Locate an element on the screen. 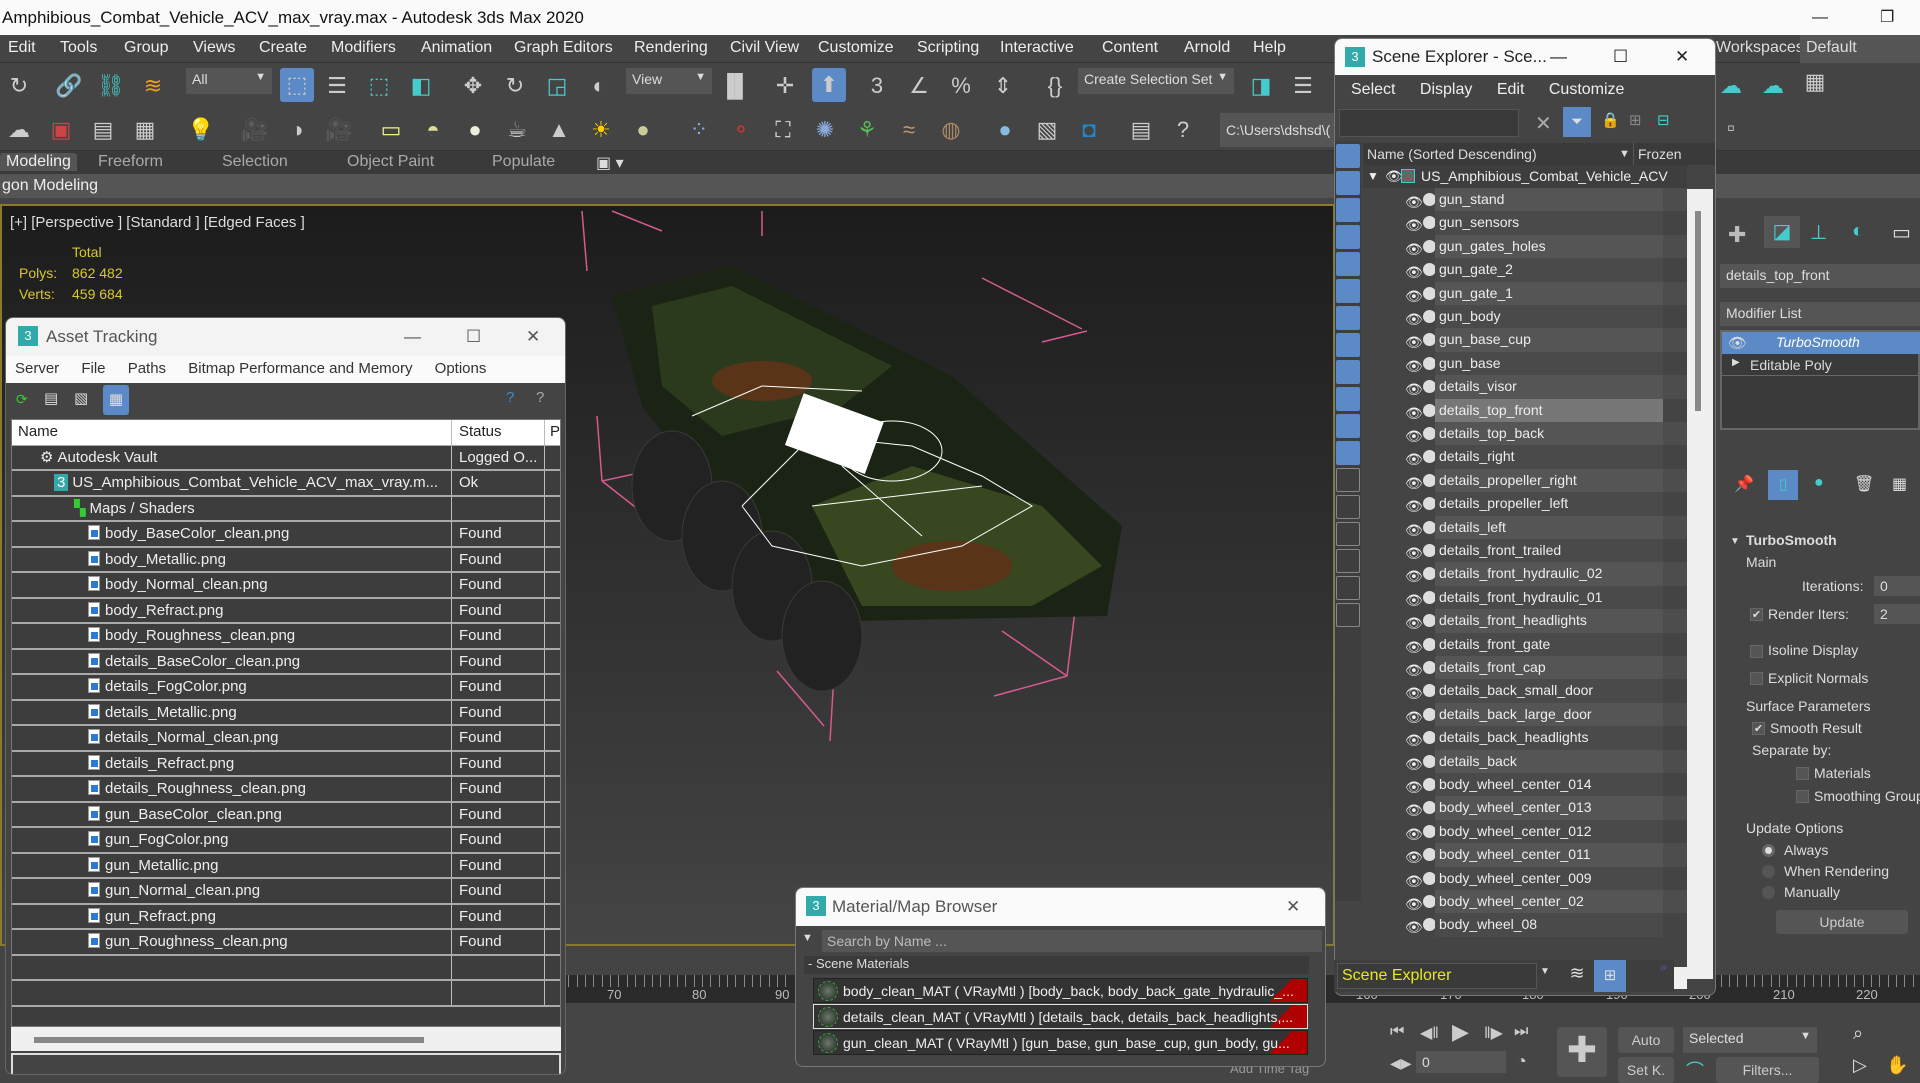 This screenshot has width=1920, height=1083. window-crossing-icon: ◧ is located at coordinates (421, 86).